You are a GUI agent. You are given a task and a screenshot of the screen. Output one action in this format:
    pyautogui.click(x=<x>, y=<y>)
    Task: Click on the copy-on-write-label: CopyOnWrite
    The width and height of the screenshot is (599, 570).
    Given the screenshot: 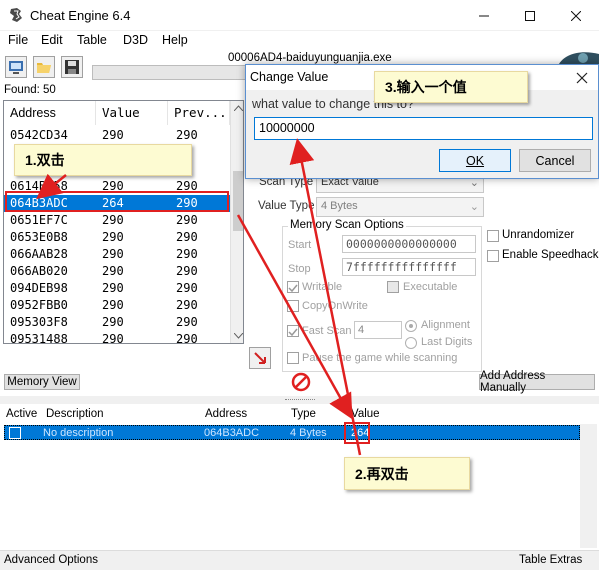 What is the action you would take?
    pyautogui.click(x=335, y=306)
    